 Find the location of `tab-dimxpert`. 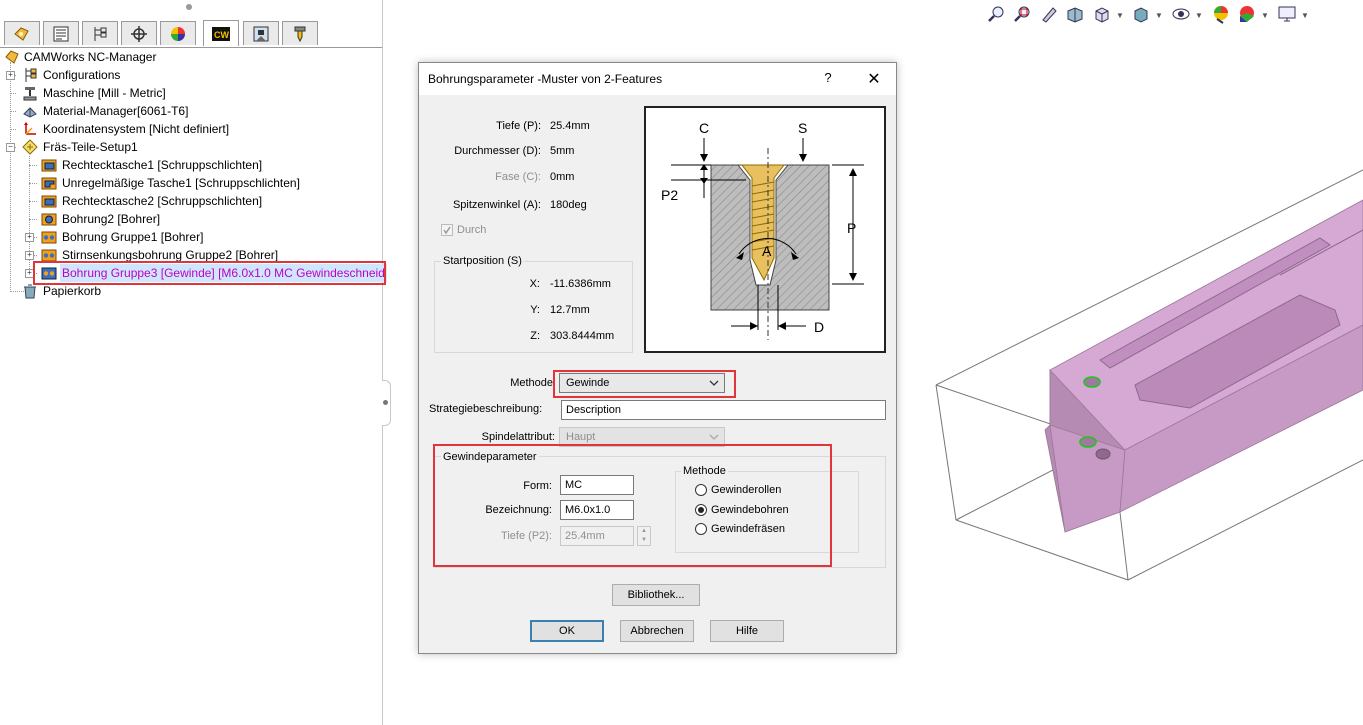

tab-dimxpert is located at coordinates (139, 33).